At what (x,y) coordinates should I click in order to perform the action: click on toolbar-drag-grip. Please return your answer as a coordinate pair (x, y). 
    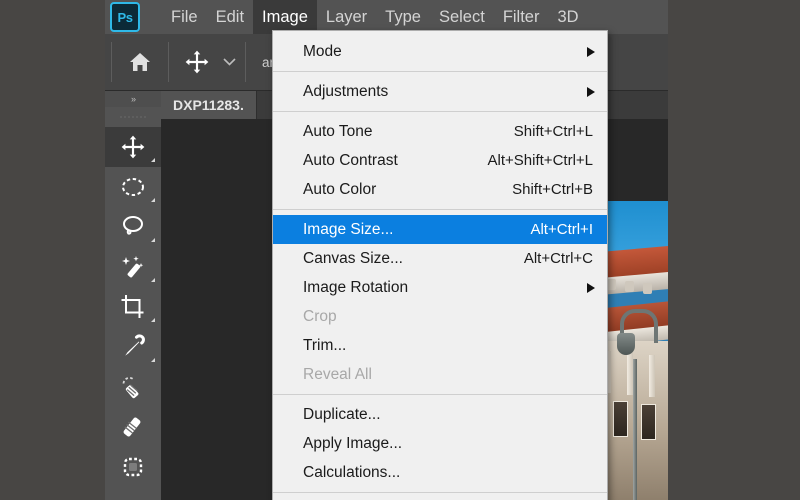
    Looking at the image, I should click on (133, 117).